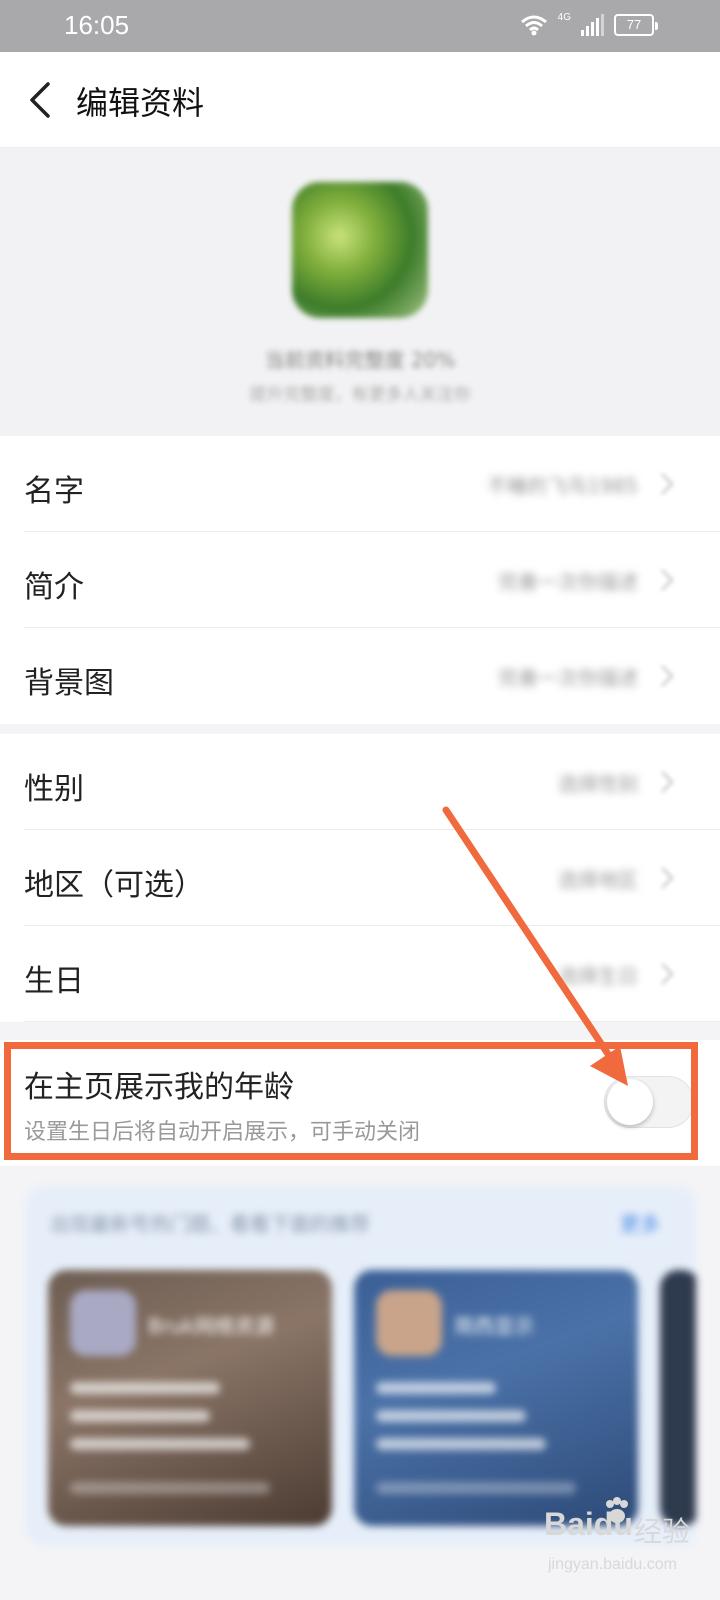 This screenshot has width=720, height=1600. What do you see at coordinates (190, 1398) in the screenshot?
I see `promo-card: Bruk网络资源` at bounding box center [190, 1398].